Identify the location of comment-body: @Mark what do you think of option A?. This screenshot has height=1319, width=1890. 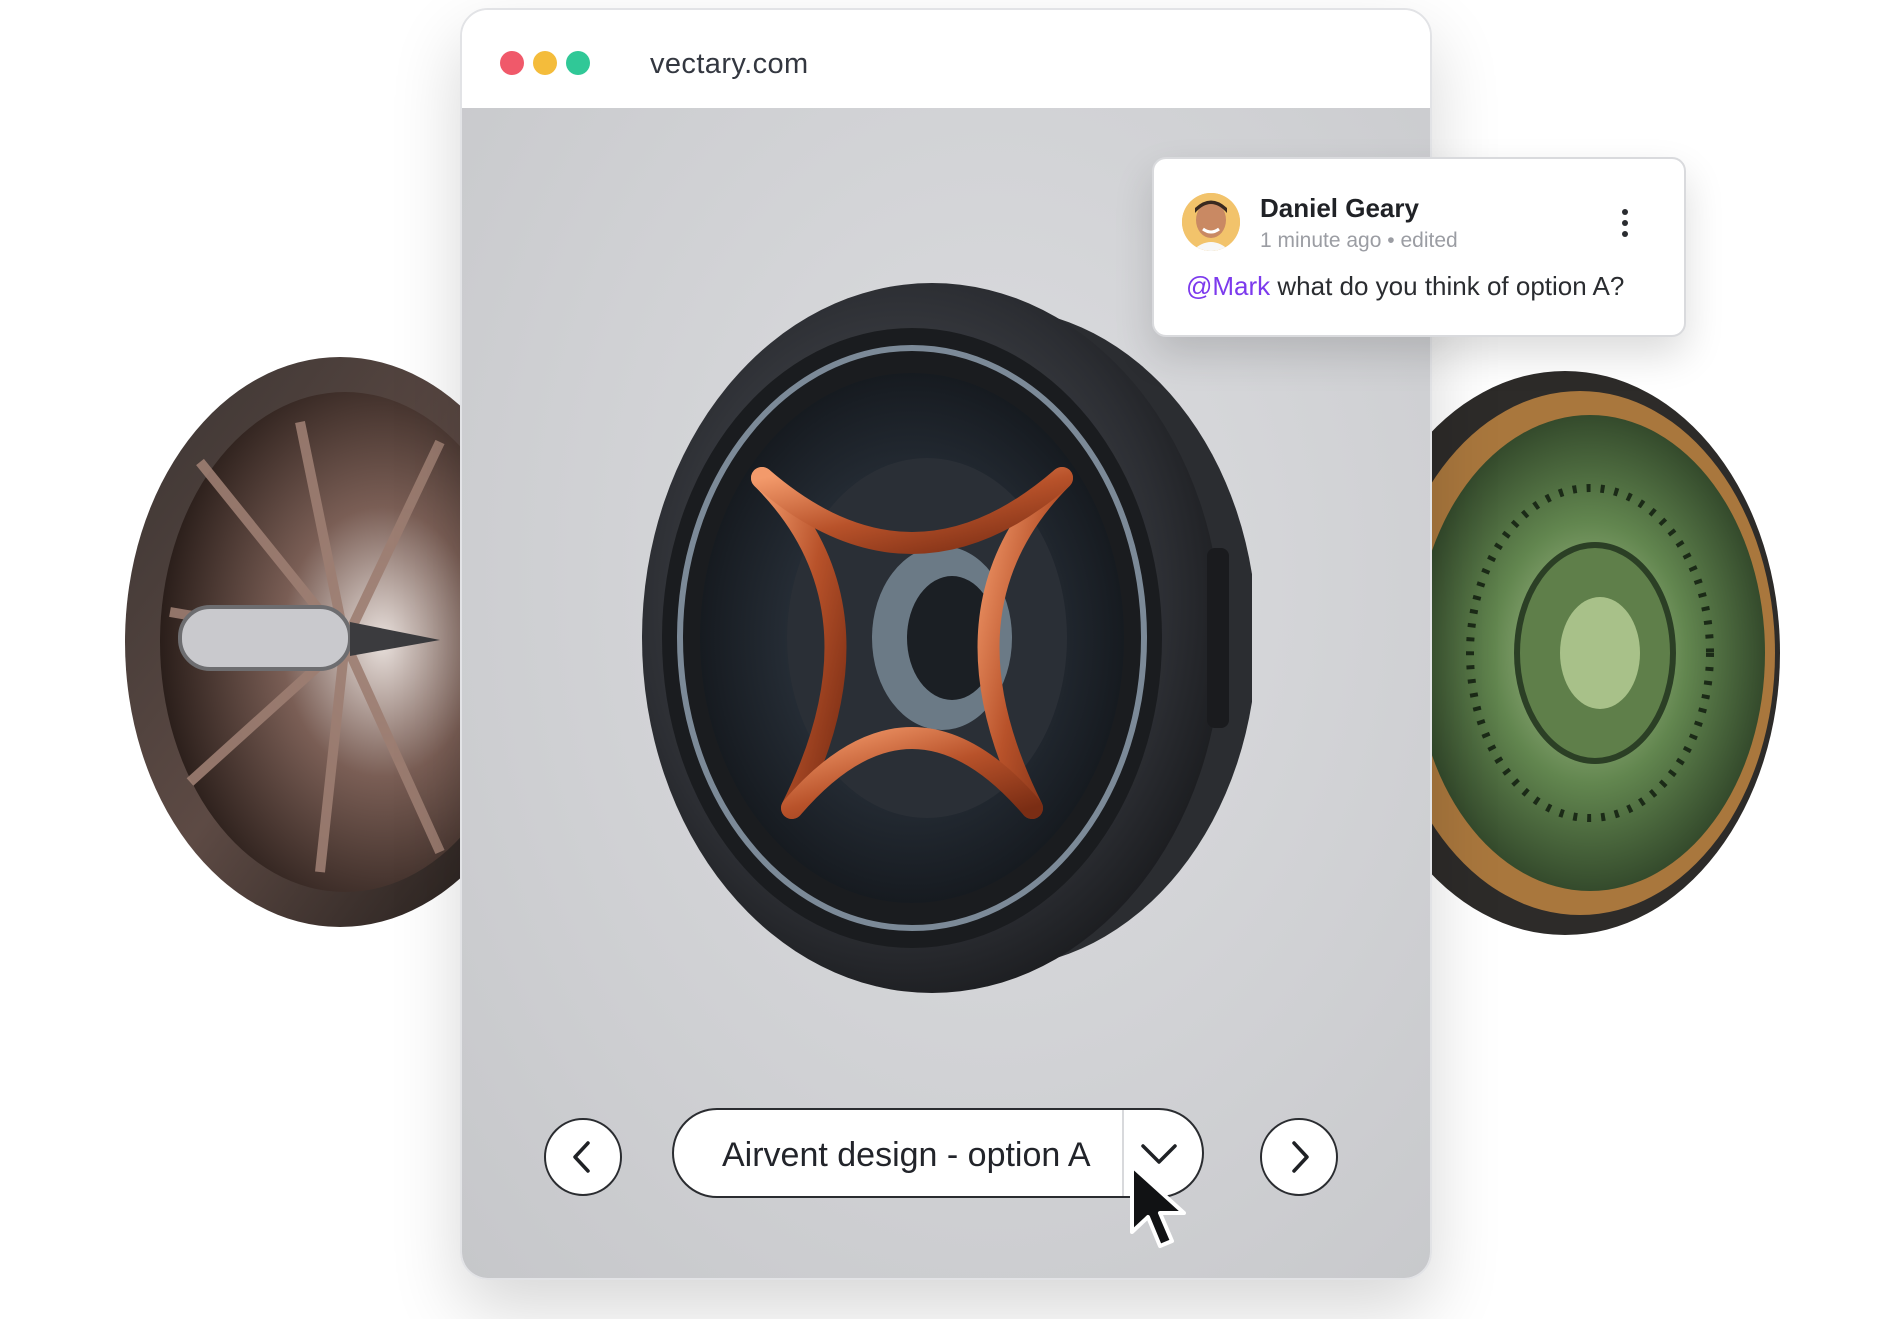
(1405, 286).